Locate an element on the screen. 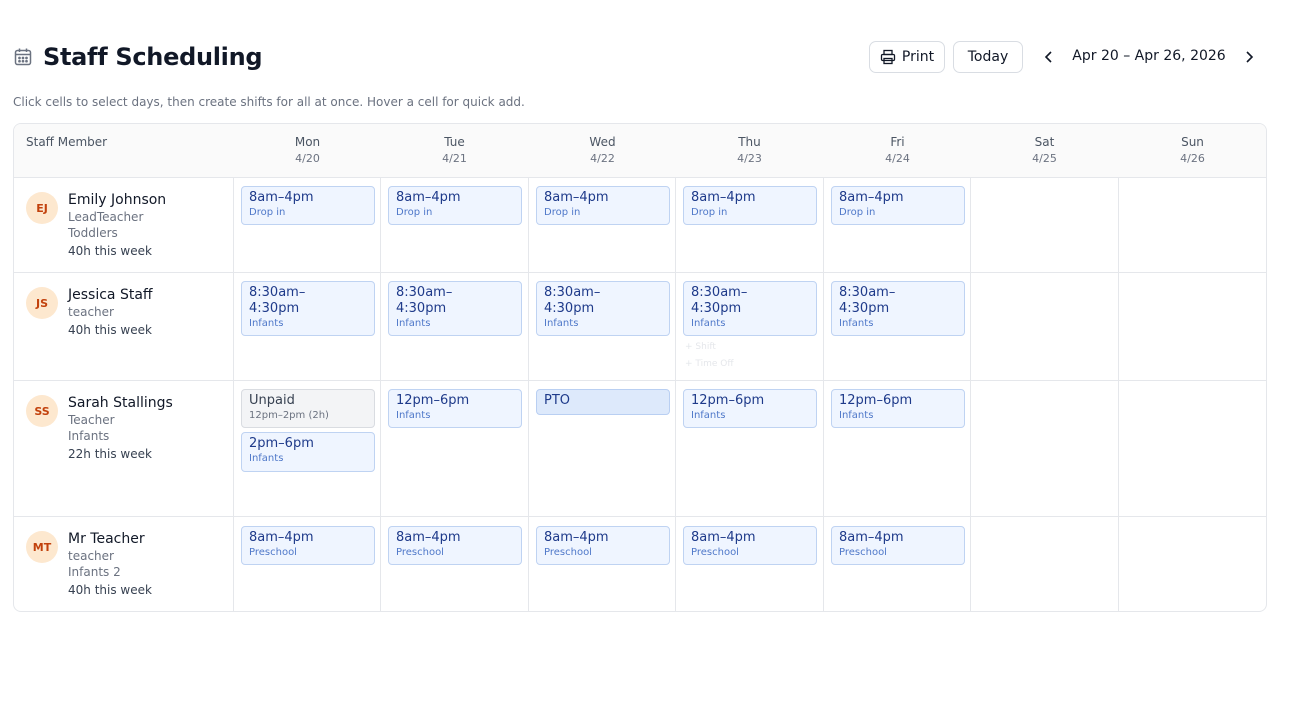  shift-time: Unpaid is located at coordinates (272, 400).